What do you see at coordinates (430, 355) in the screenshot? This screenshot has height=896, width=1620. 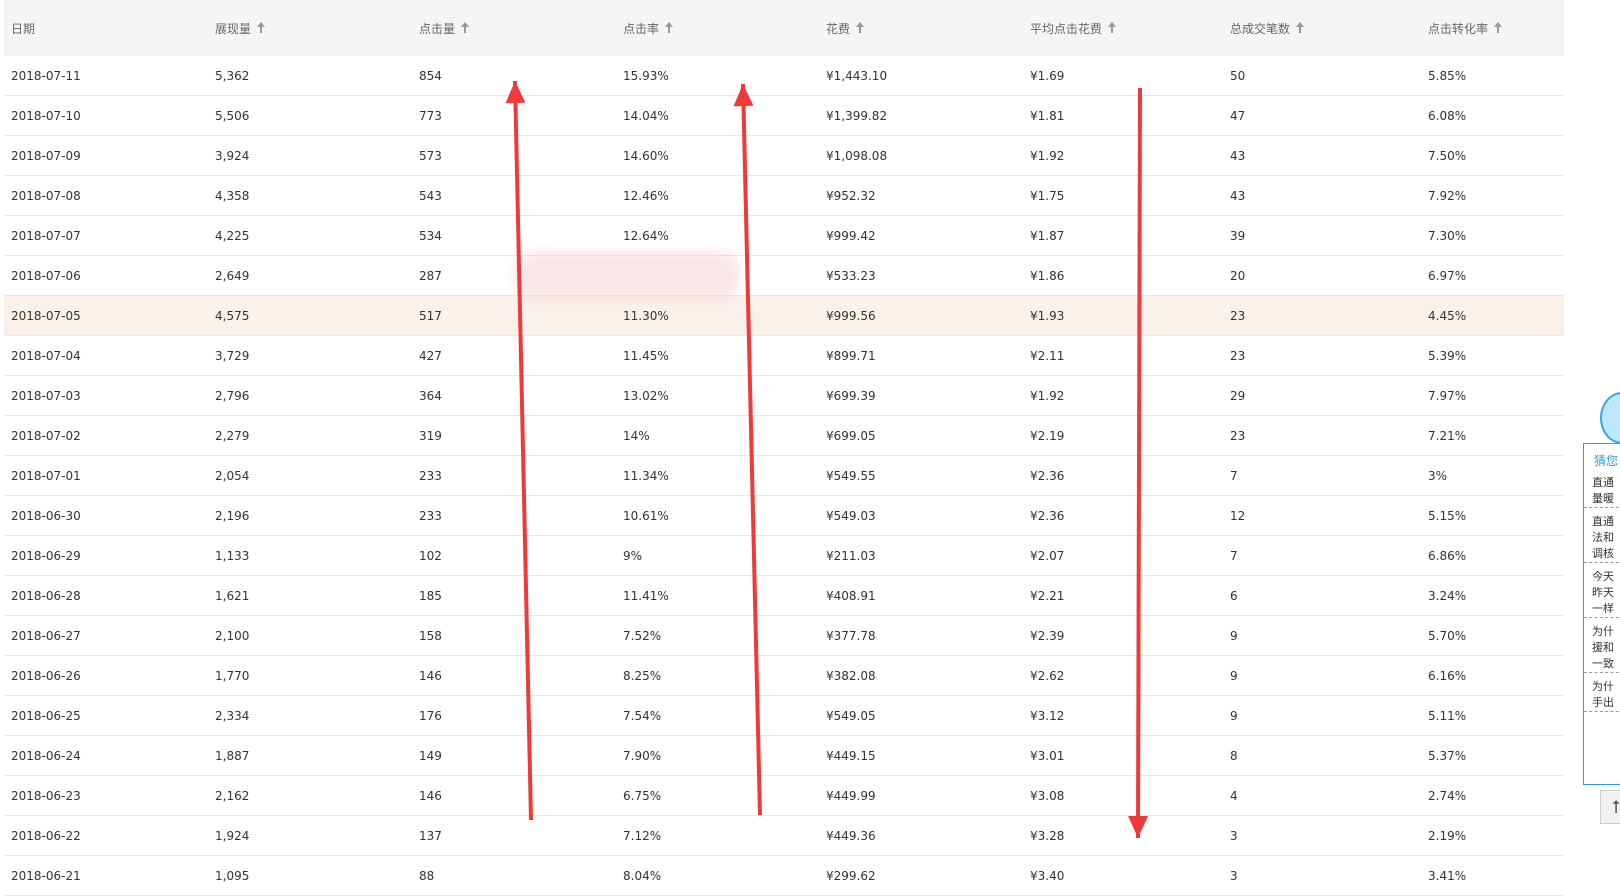 I see `table-cell: 427` at bounding box center [430, 355].